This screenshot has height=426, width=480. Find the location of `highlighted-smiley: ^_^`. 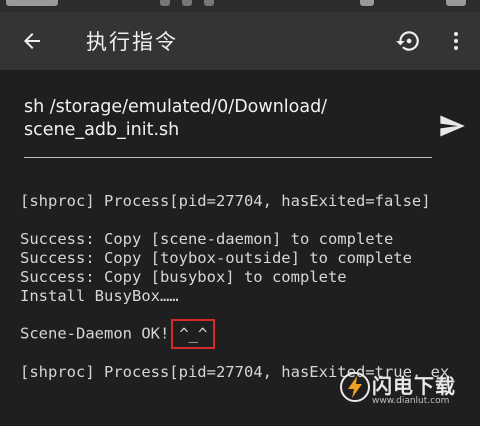

highlighted-smiley: ^_^ is located at coordinates (193, 334).